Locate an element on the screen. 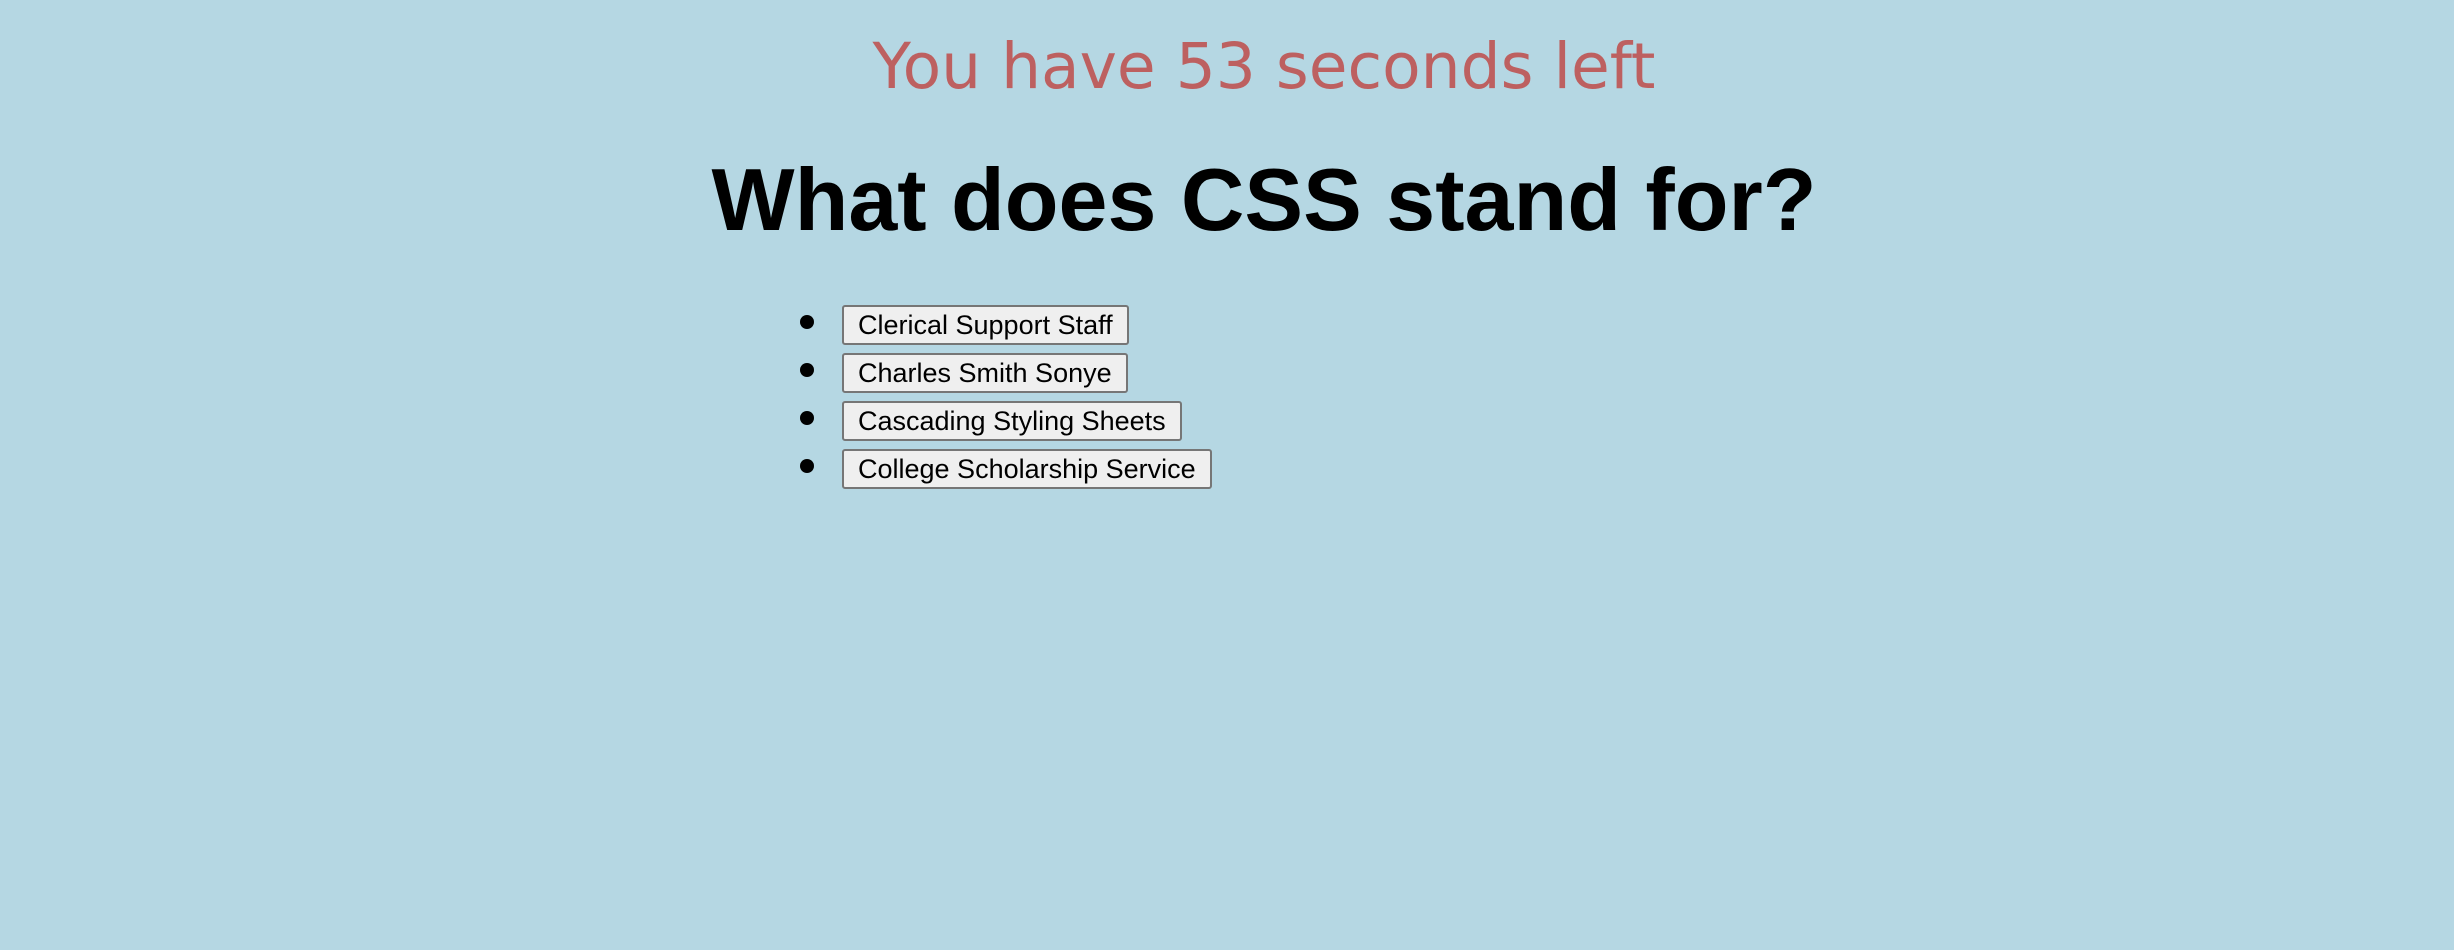  countdown-timer: You have 53 seconds left is located at coordinates (1264, 66).